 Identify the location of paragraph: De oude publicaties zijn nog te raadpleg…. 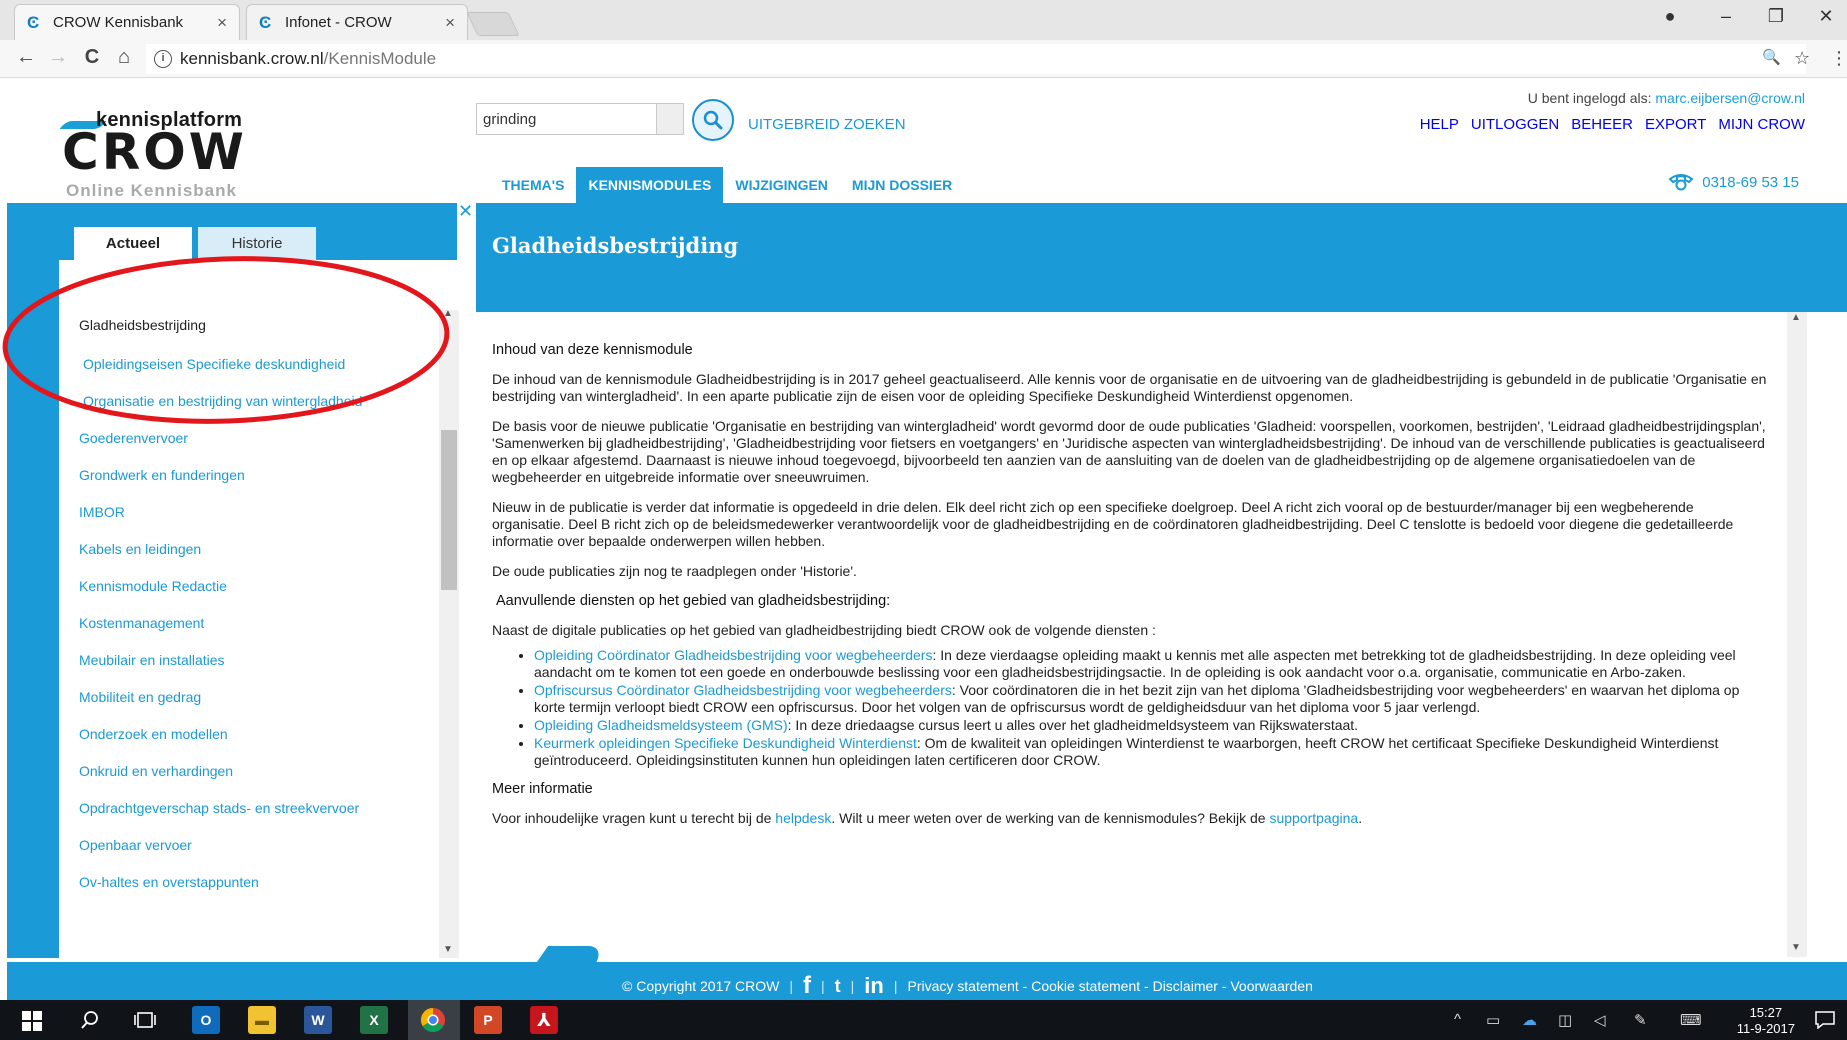
(674, 571).